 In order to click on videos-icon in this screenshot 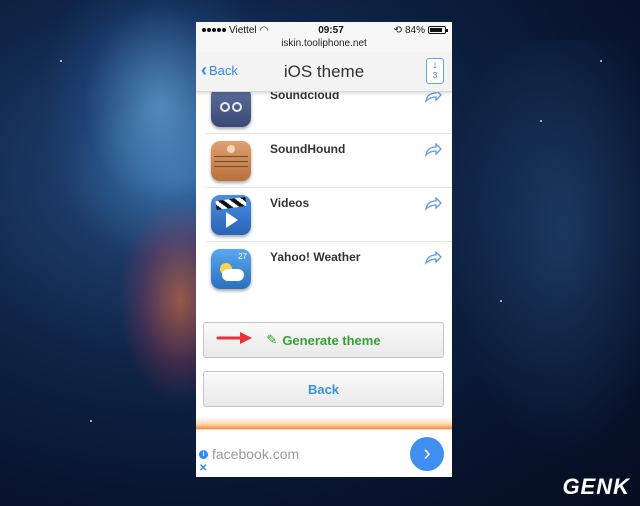, I will do `click(231, 215)`.